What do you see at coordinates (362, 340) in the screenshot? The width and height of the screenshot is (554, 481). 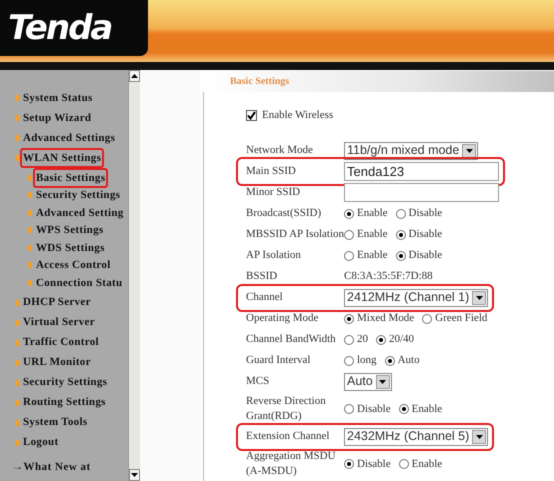 I see `option-label: 20` at bounding box center [362, 340].